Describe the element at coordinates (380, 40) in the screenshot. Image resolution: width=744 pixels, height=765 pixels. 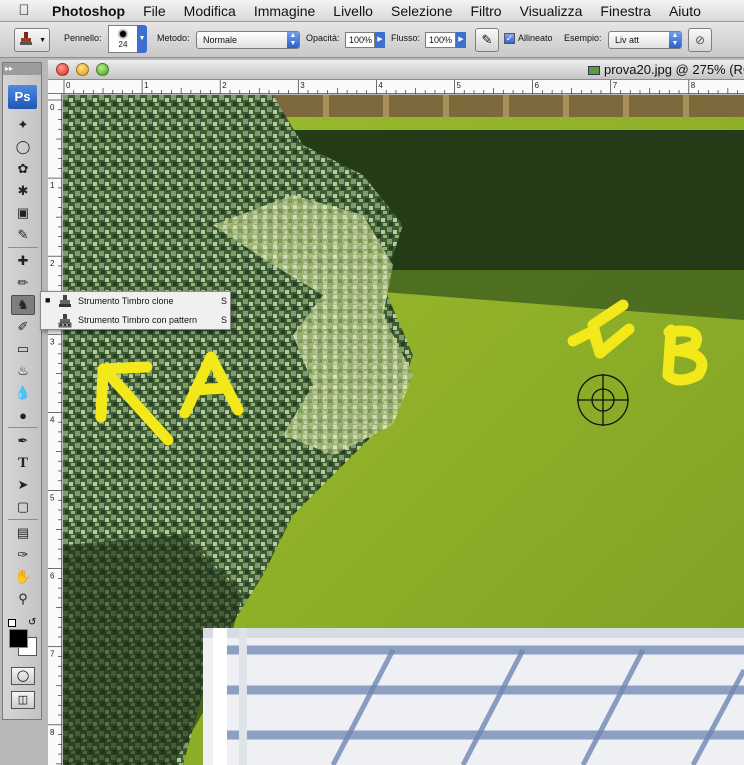
I see `opacity-slider-arrow: ▶` at that location.